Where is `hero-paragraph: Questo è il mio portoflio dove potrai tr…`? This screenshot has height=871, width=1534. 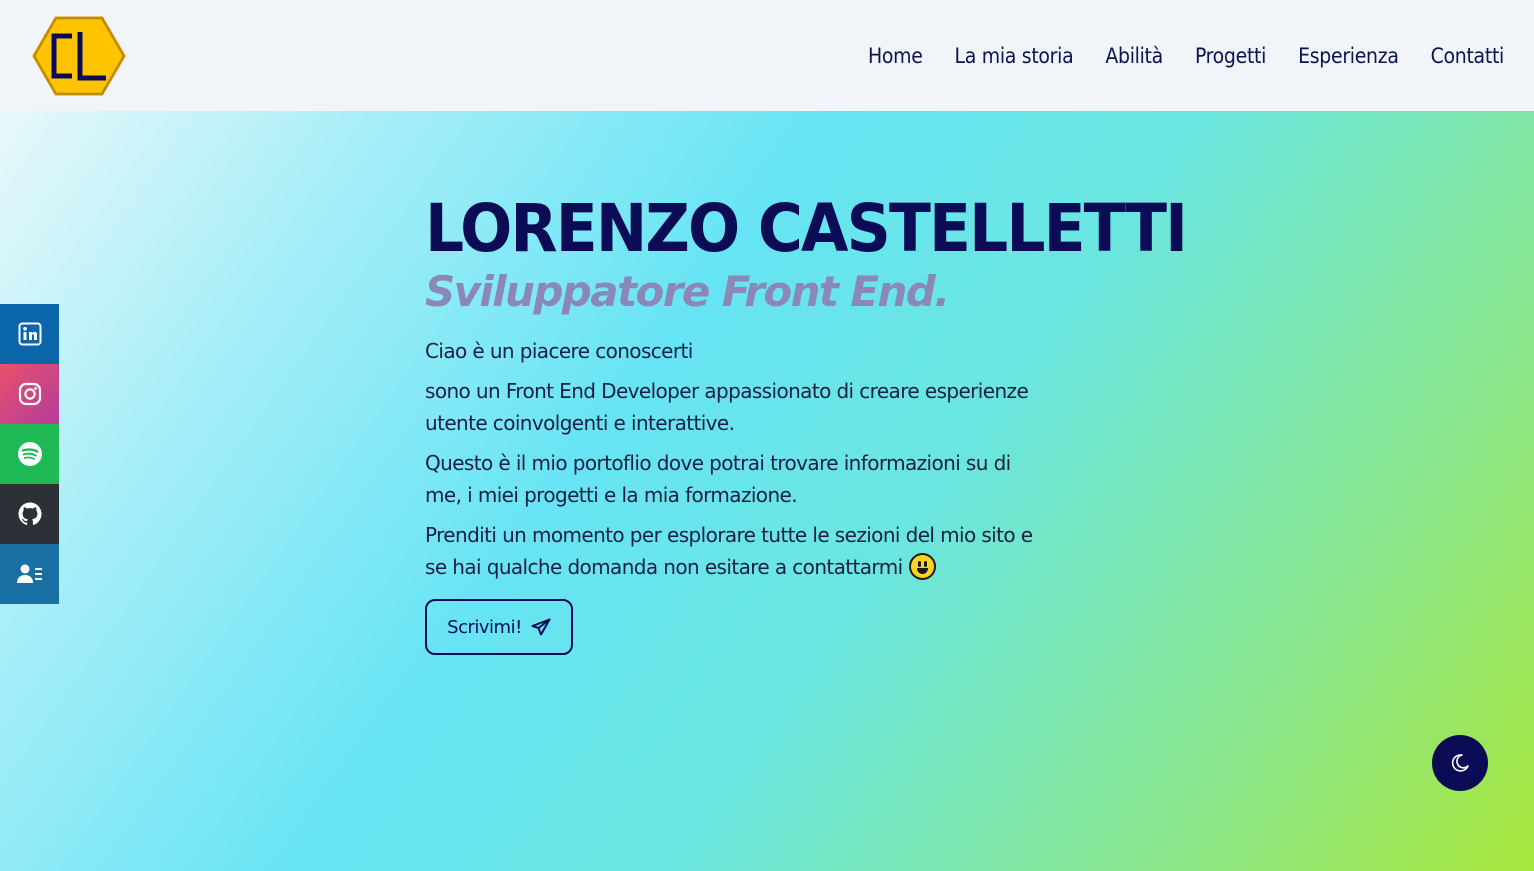
hero-paragraph: Questo è il mio portoflio dove potrai tr… is located at coordinates (718, 479).